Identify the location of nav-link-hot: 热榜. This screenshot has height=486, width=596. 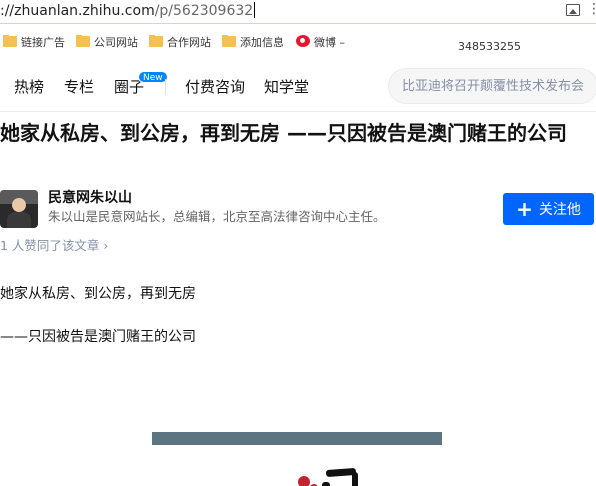
(29, 87).